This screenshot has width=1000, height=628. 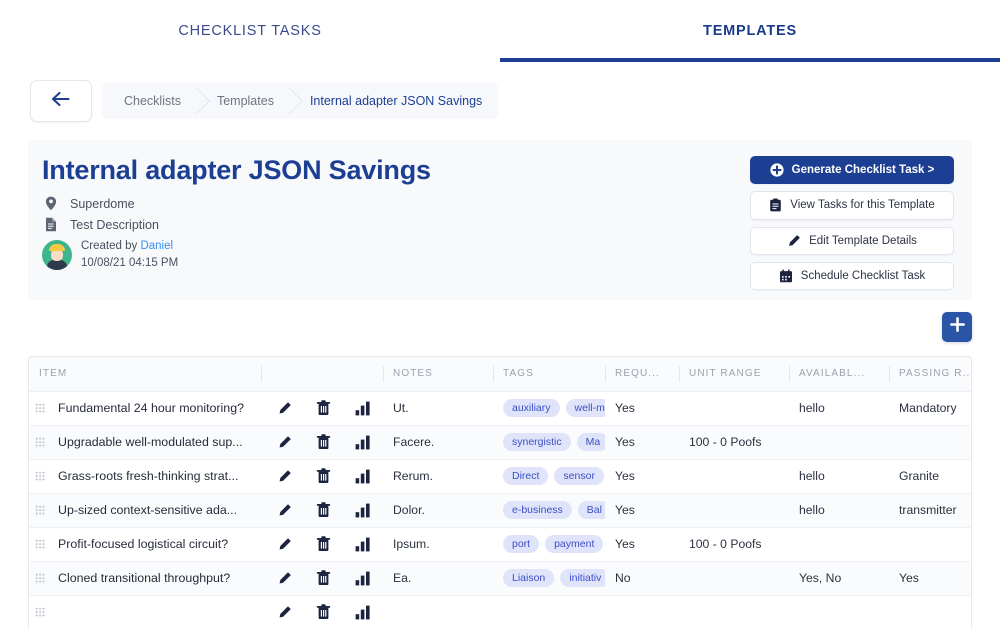 What do you see at coordinates (820, 578) in the screenshot?
I see `cell-available: Yes, No` at bounding box center [820, 578].